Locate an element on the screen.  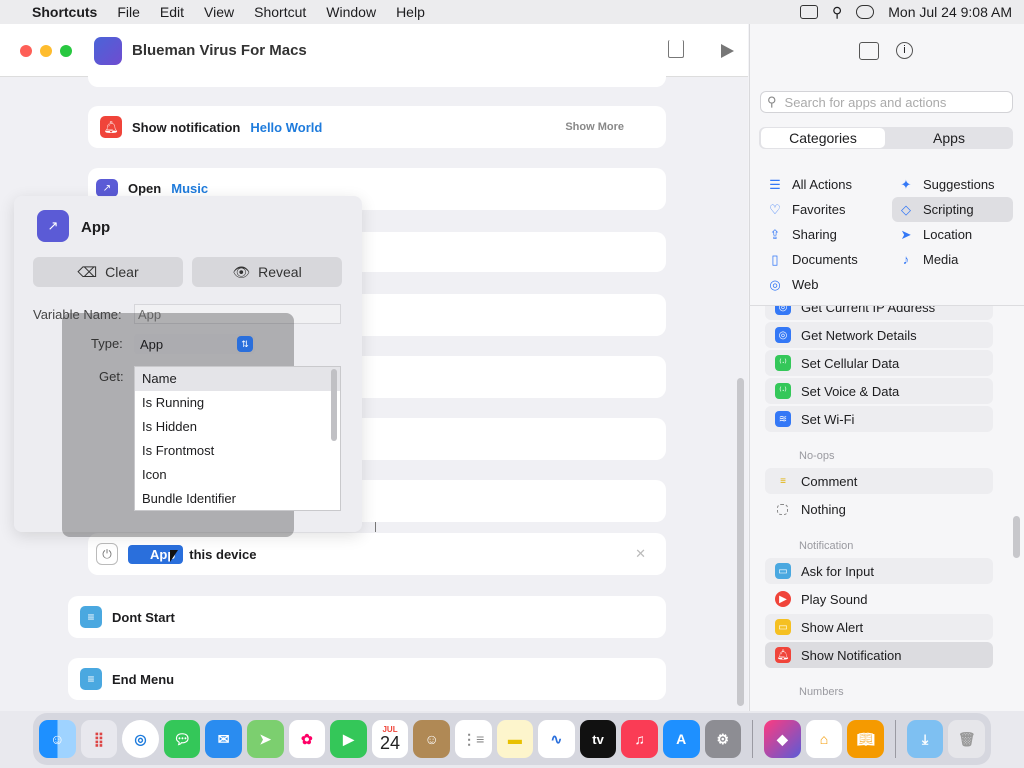
action-dont-start: ≡ Dont Start is located at coordinates (367, 617).